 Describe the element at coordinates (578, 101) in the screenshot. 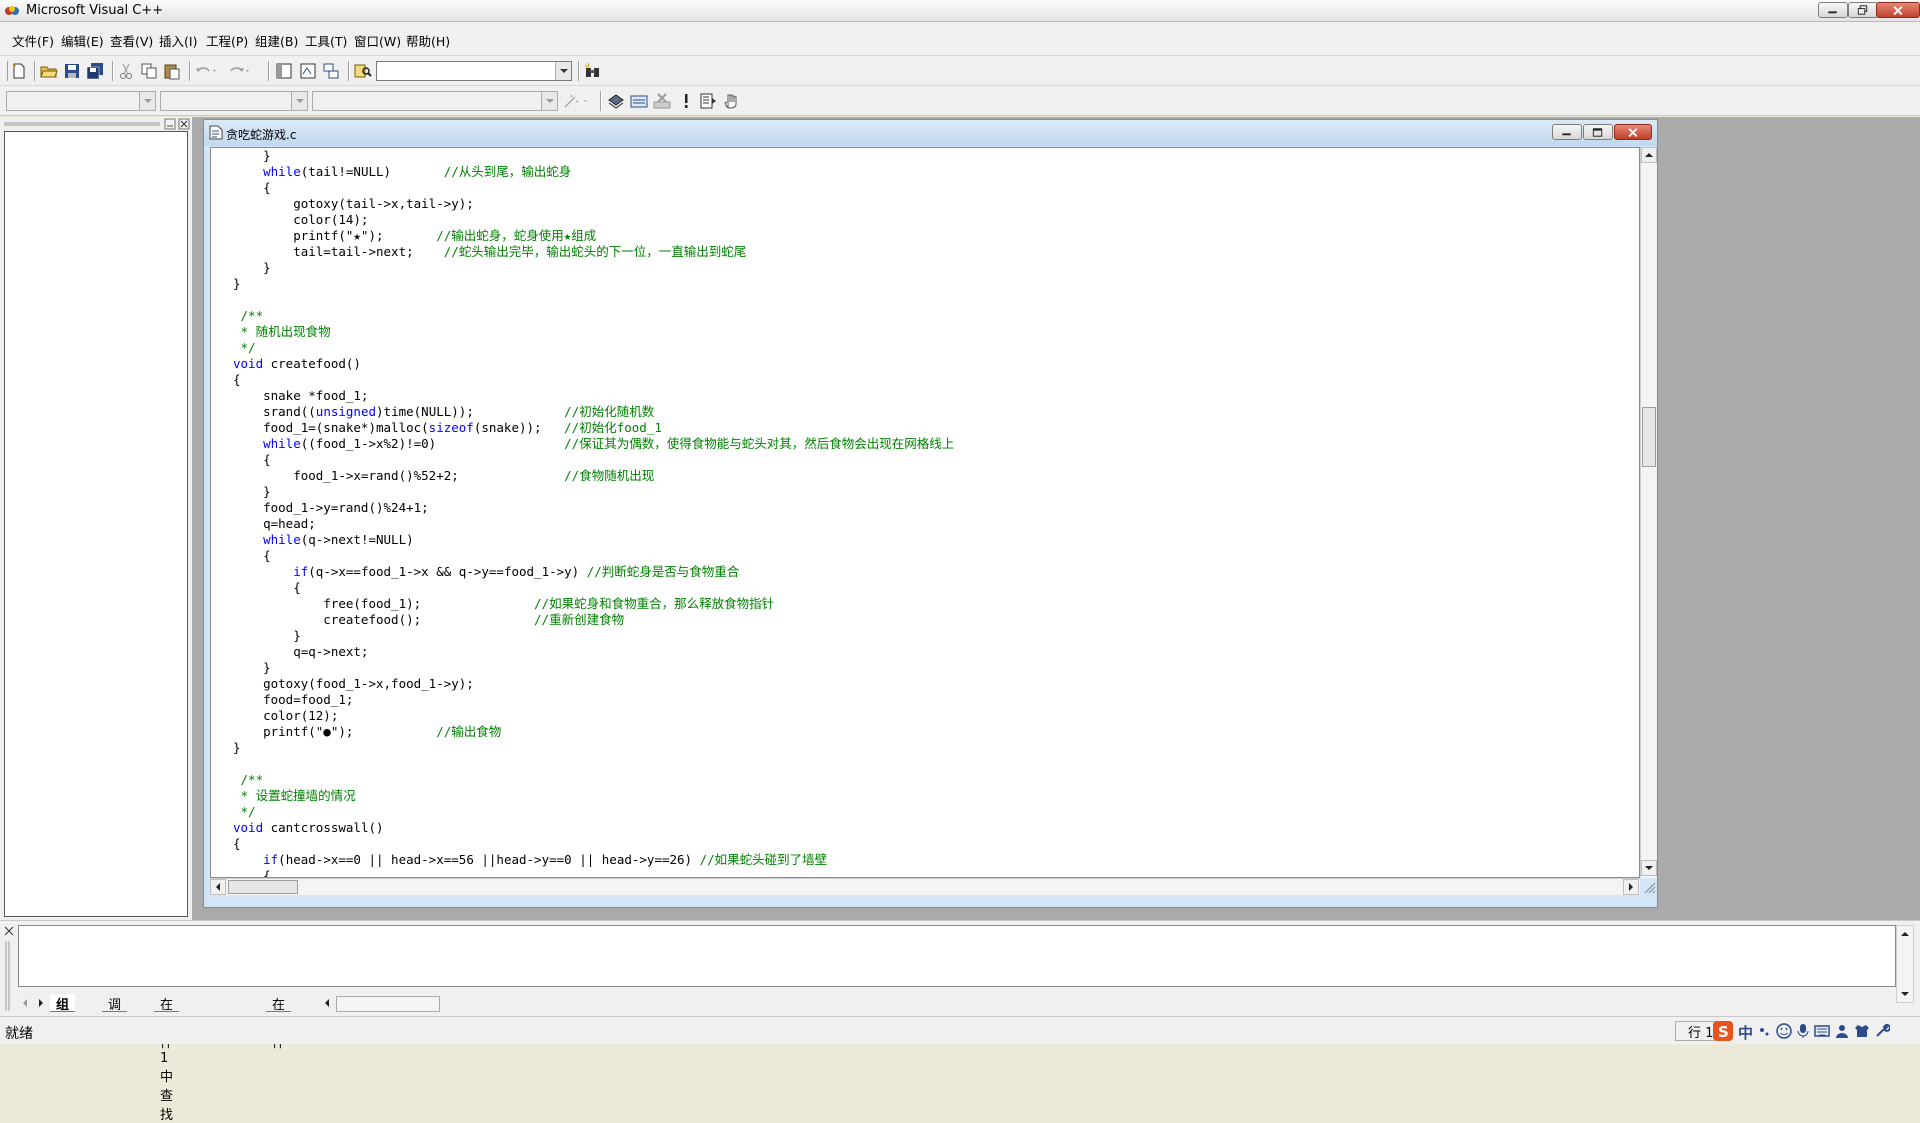

I see `wizard-action-icon` at that location.